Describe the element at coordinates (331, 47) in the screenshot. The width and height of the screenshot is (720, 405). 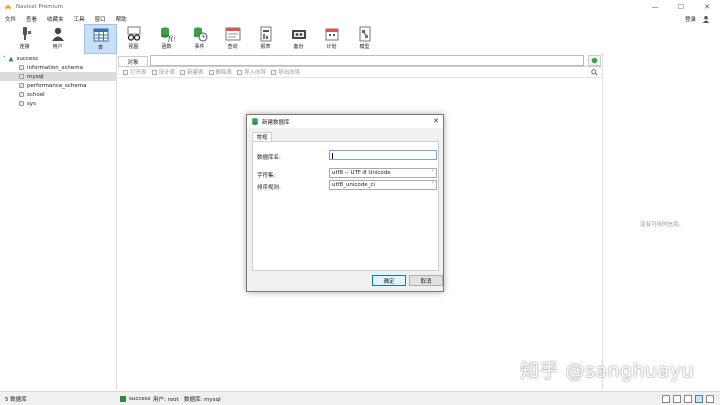
I see `schedule-label: 计划` at that location.